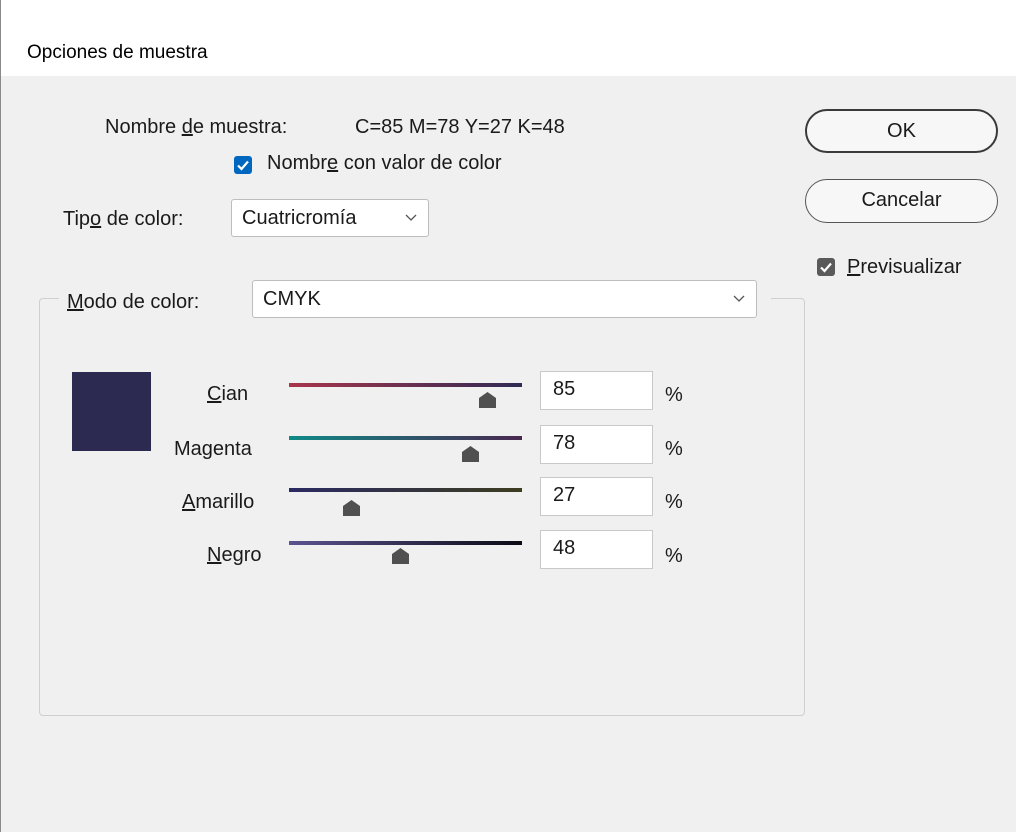  I want to click on black-label: Negro, so click(234, 555).